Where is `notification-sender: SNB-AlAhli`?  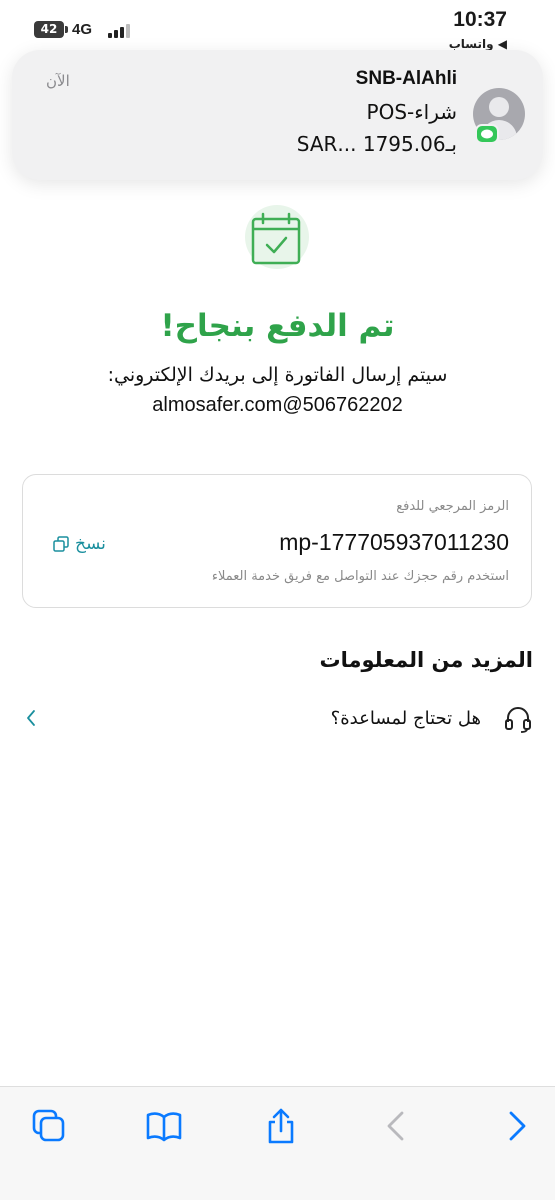
notification-sender: SNB-AlAhli is located at coordinates (406, 78).